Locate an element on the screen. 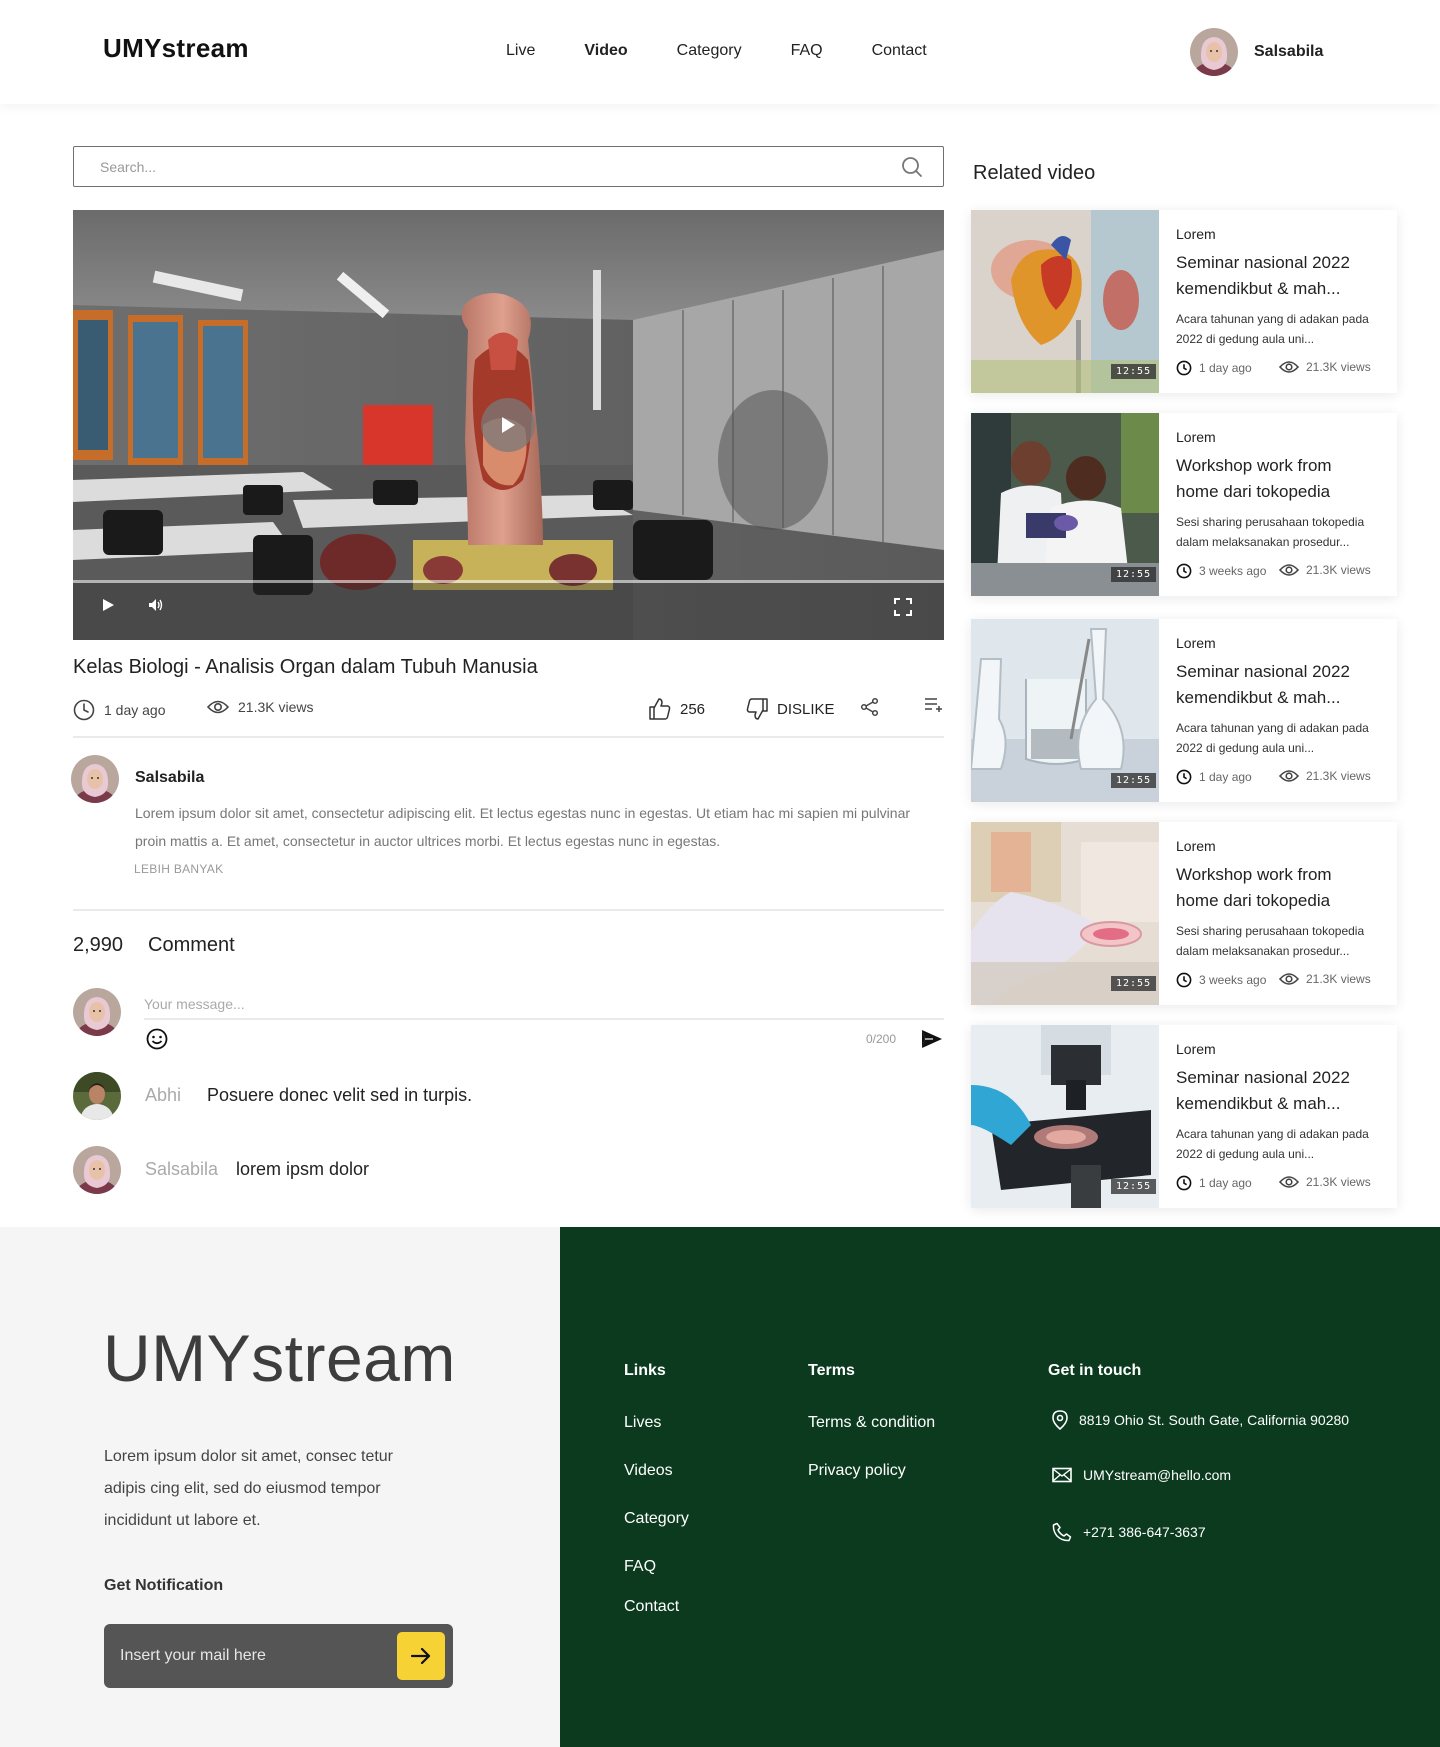 This screenshot has height=1747, width=1440. search-input is located at coordinates (480, 167).